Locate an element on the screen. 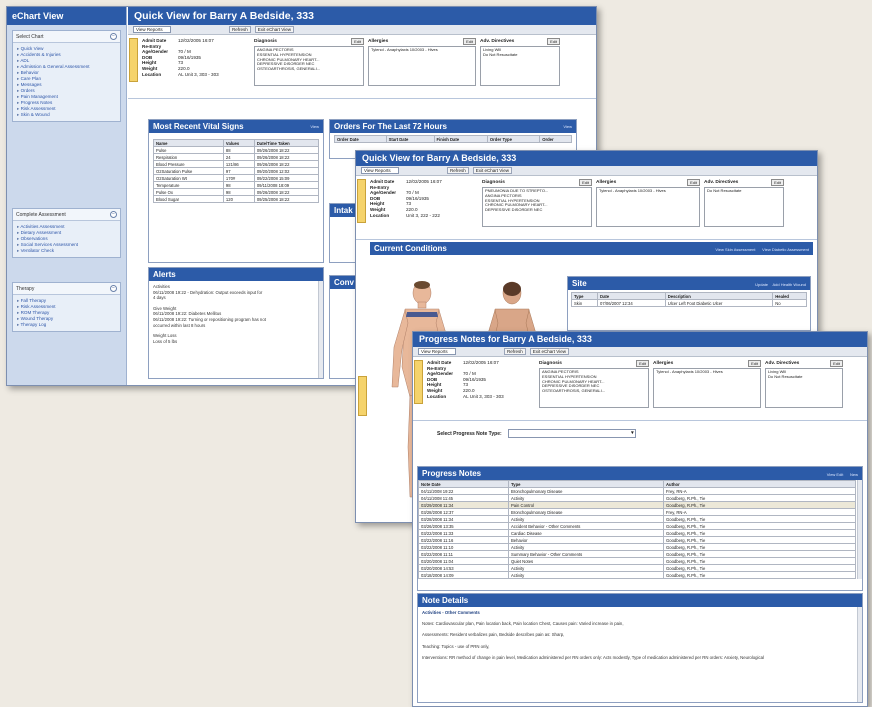  table-row: O2Saturation Pulse 97 09/20/2008 12:02 is located at coordinates (236, 171).